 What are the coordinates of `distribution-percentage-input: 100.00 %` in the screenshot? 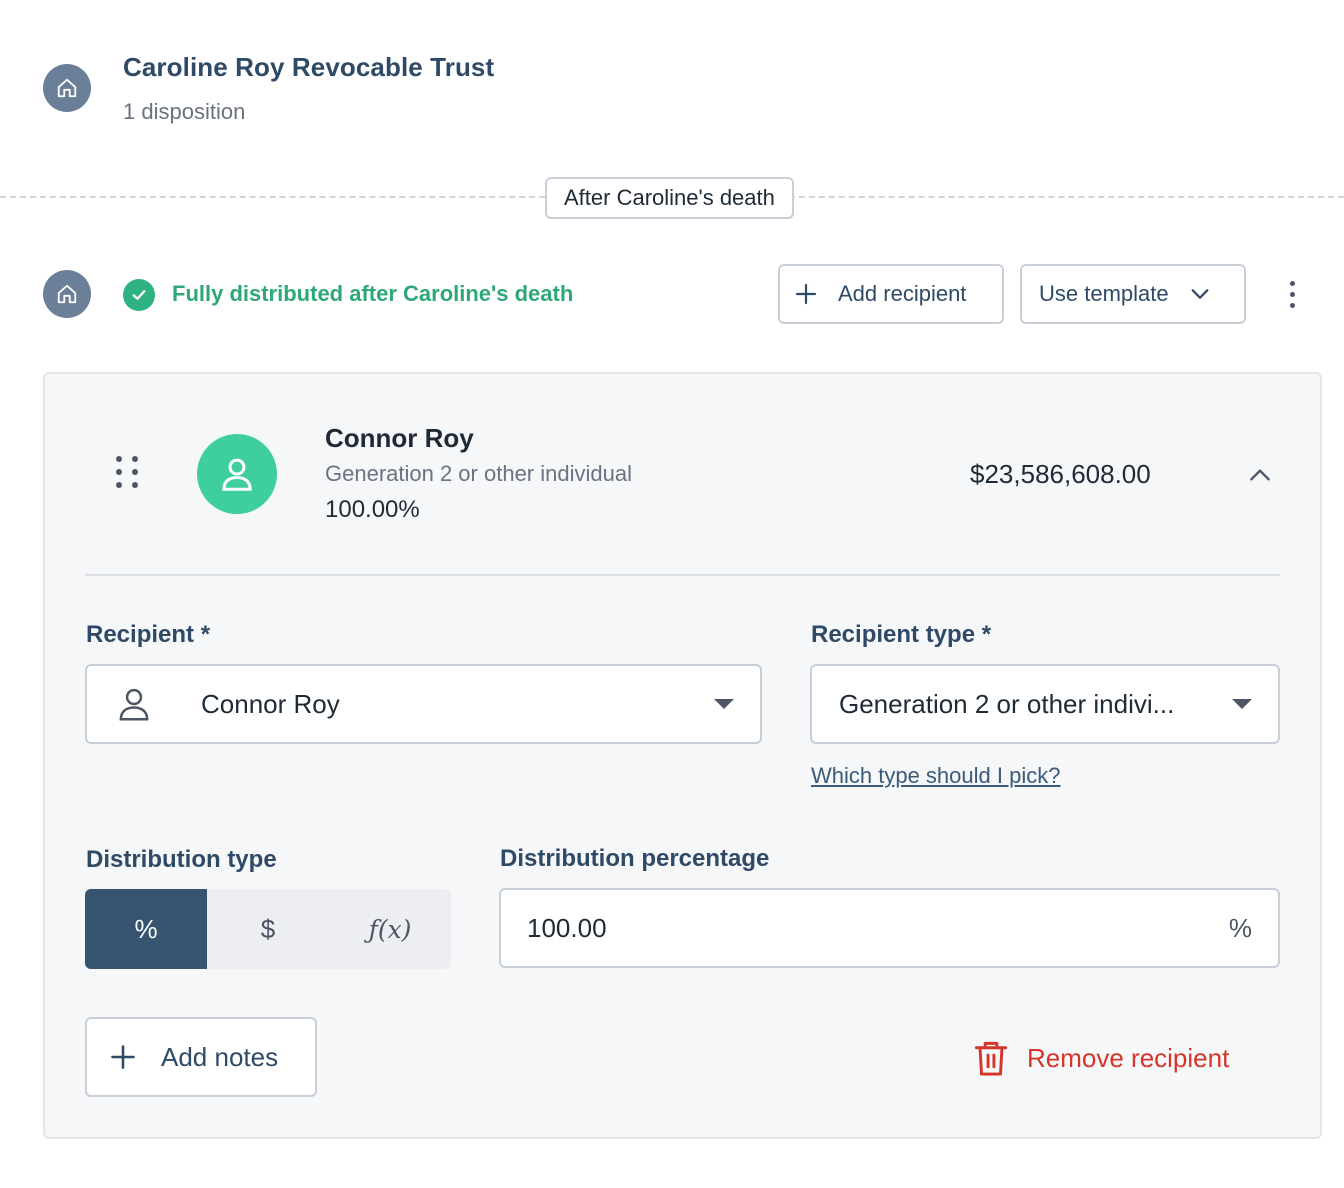 It's located at (889, 928).